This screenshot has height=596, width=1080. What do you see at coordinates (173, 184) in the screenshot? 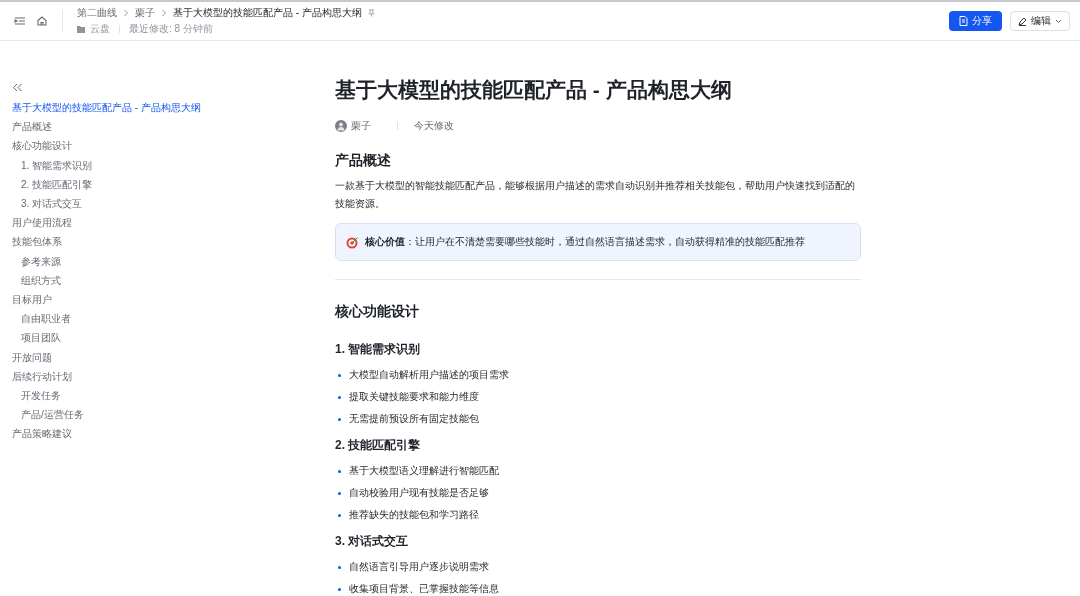
I see `outline-item: 2. 技能匹配引擎` at bounding box center [173, 184].